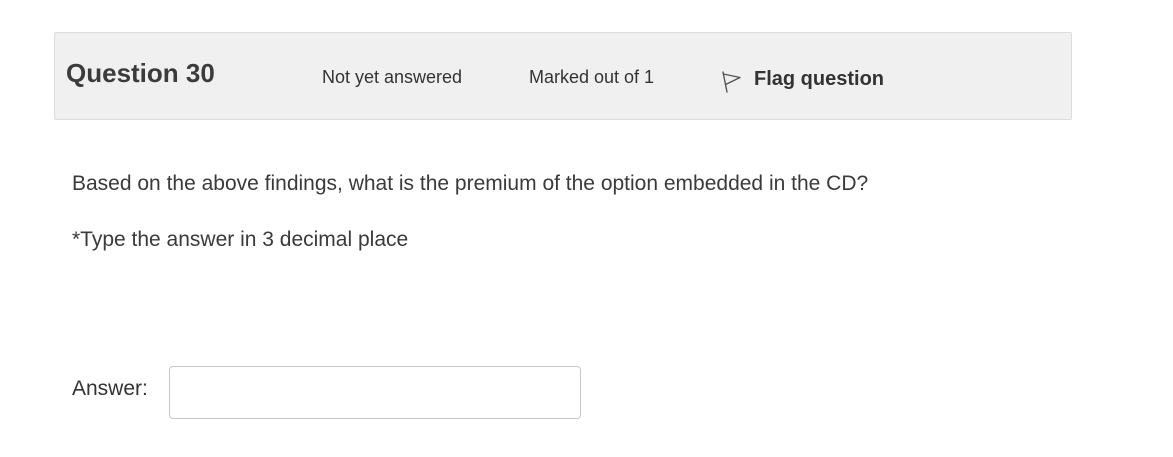  What do you see at coordinates (375, 392) in the screenshot?
I see `answer-input` at bounding box center [375, 392].